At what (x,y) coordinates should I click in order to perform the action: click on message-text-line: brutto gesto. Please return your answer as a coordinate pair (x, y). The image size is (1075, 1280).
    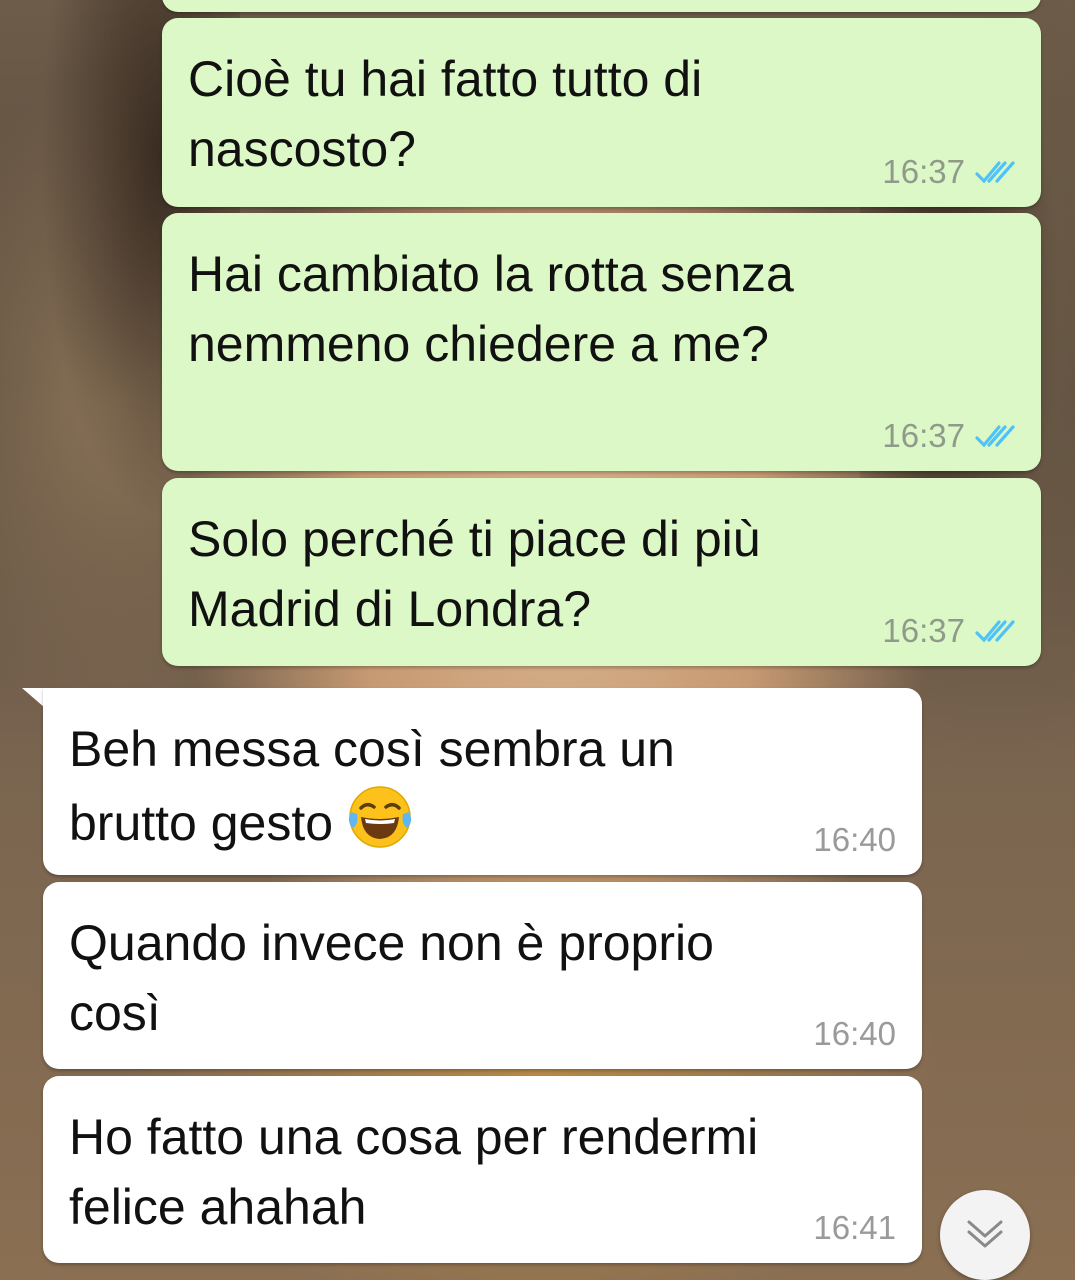
    Looking at the image, I should click on (201, 823).